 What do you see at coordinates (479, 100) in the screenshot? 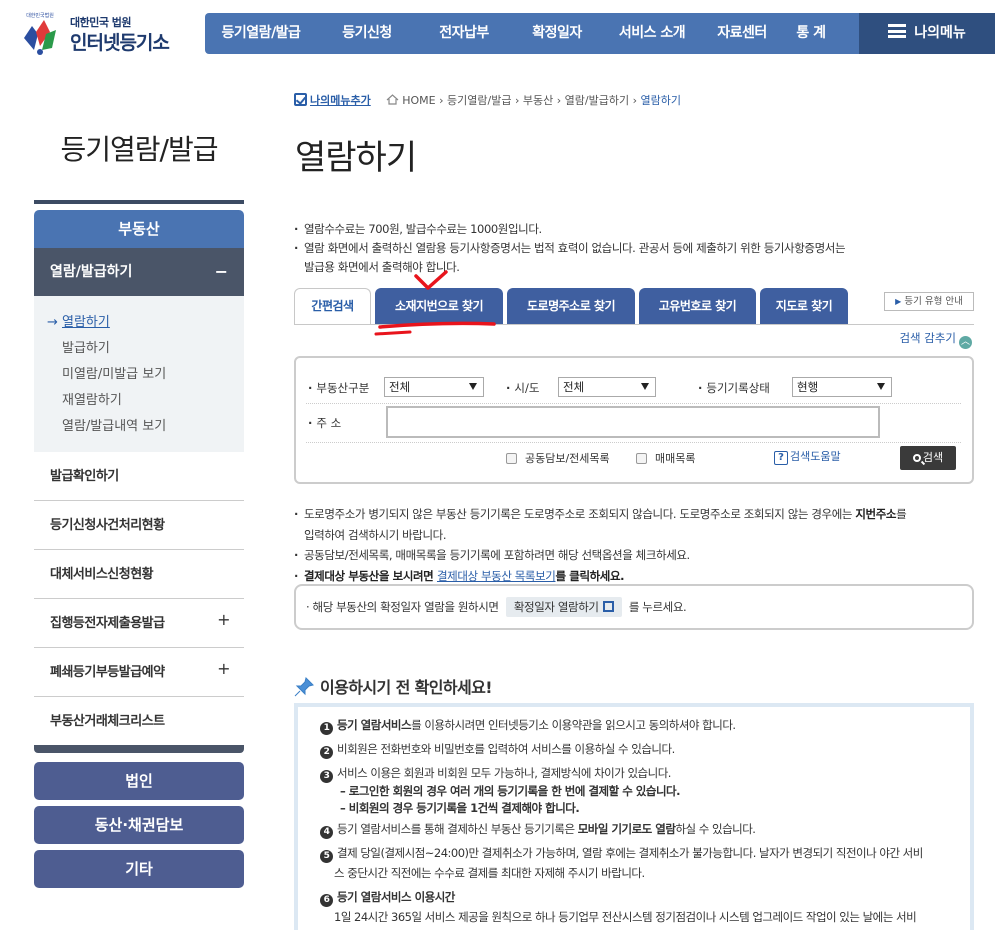
I see `breadcrumb-view-issue: 등기열람/발급` at bounding box center [479, 100].